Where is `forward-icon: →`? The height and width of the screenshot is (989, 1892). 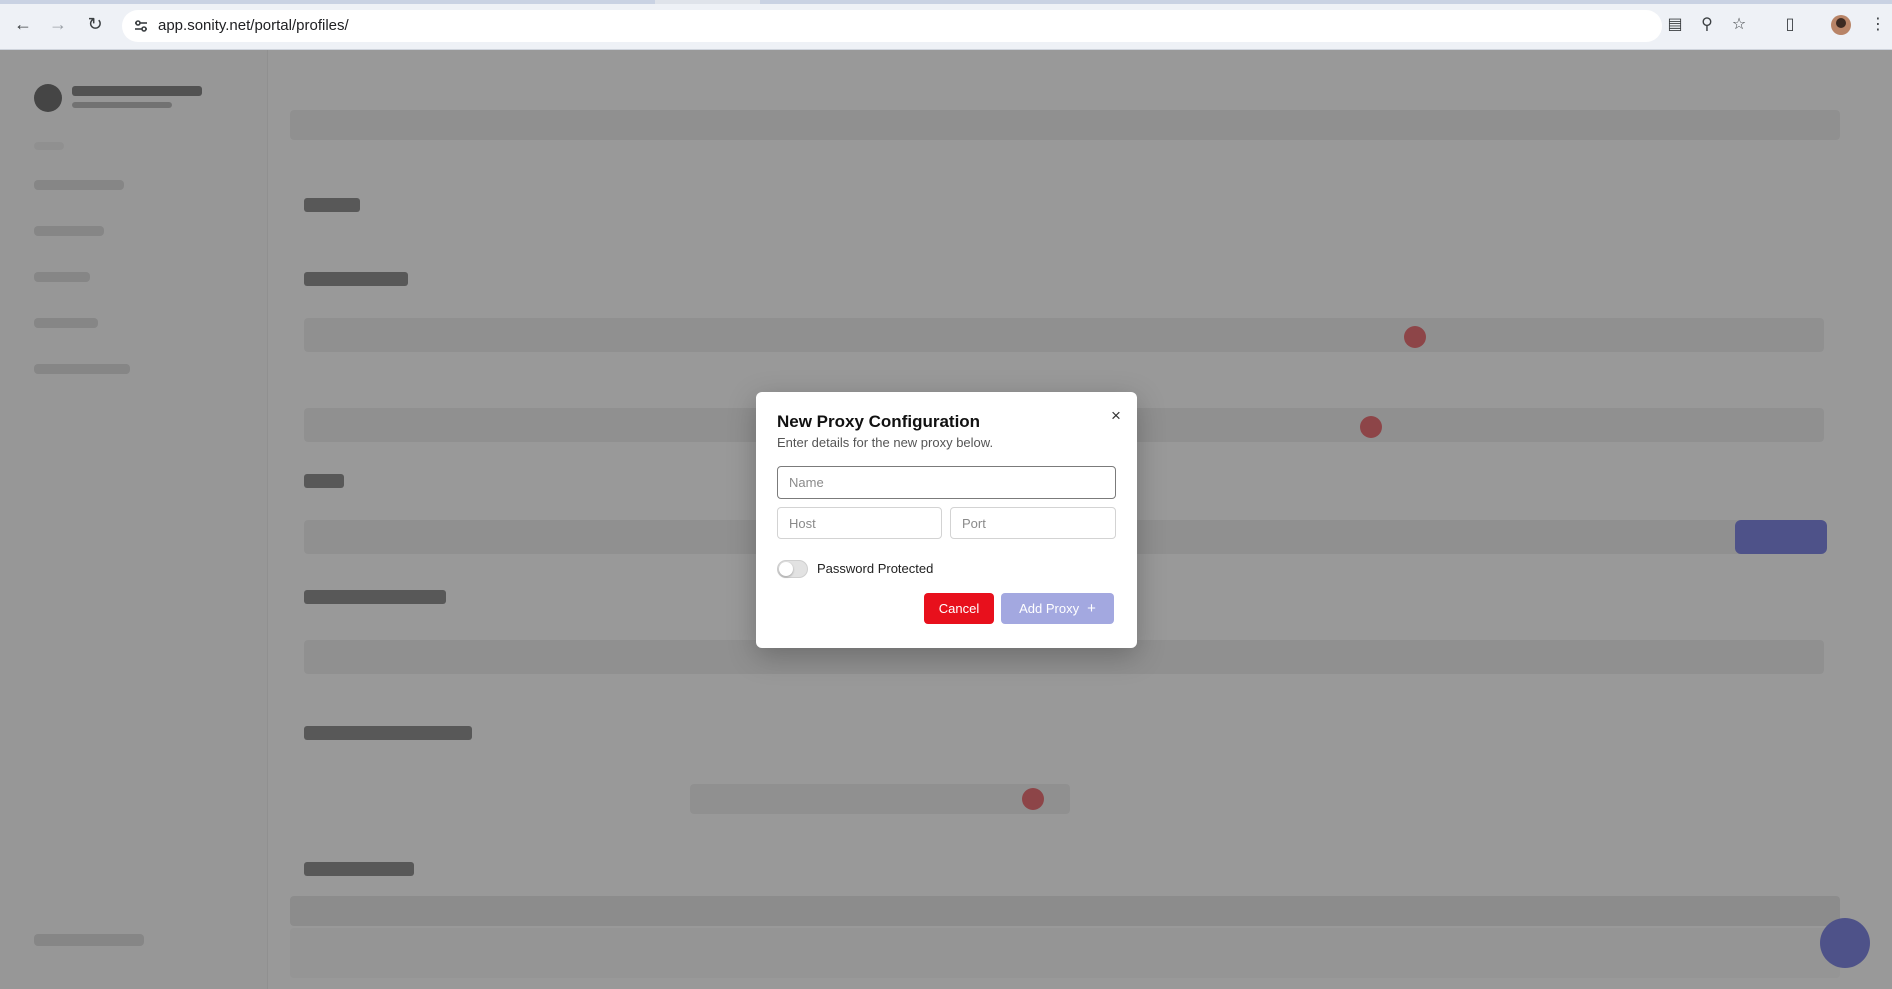 forward-icon: → is located at coordinates (58, 24).